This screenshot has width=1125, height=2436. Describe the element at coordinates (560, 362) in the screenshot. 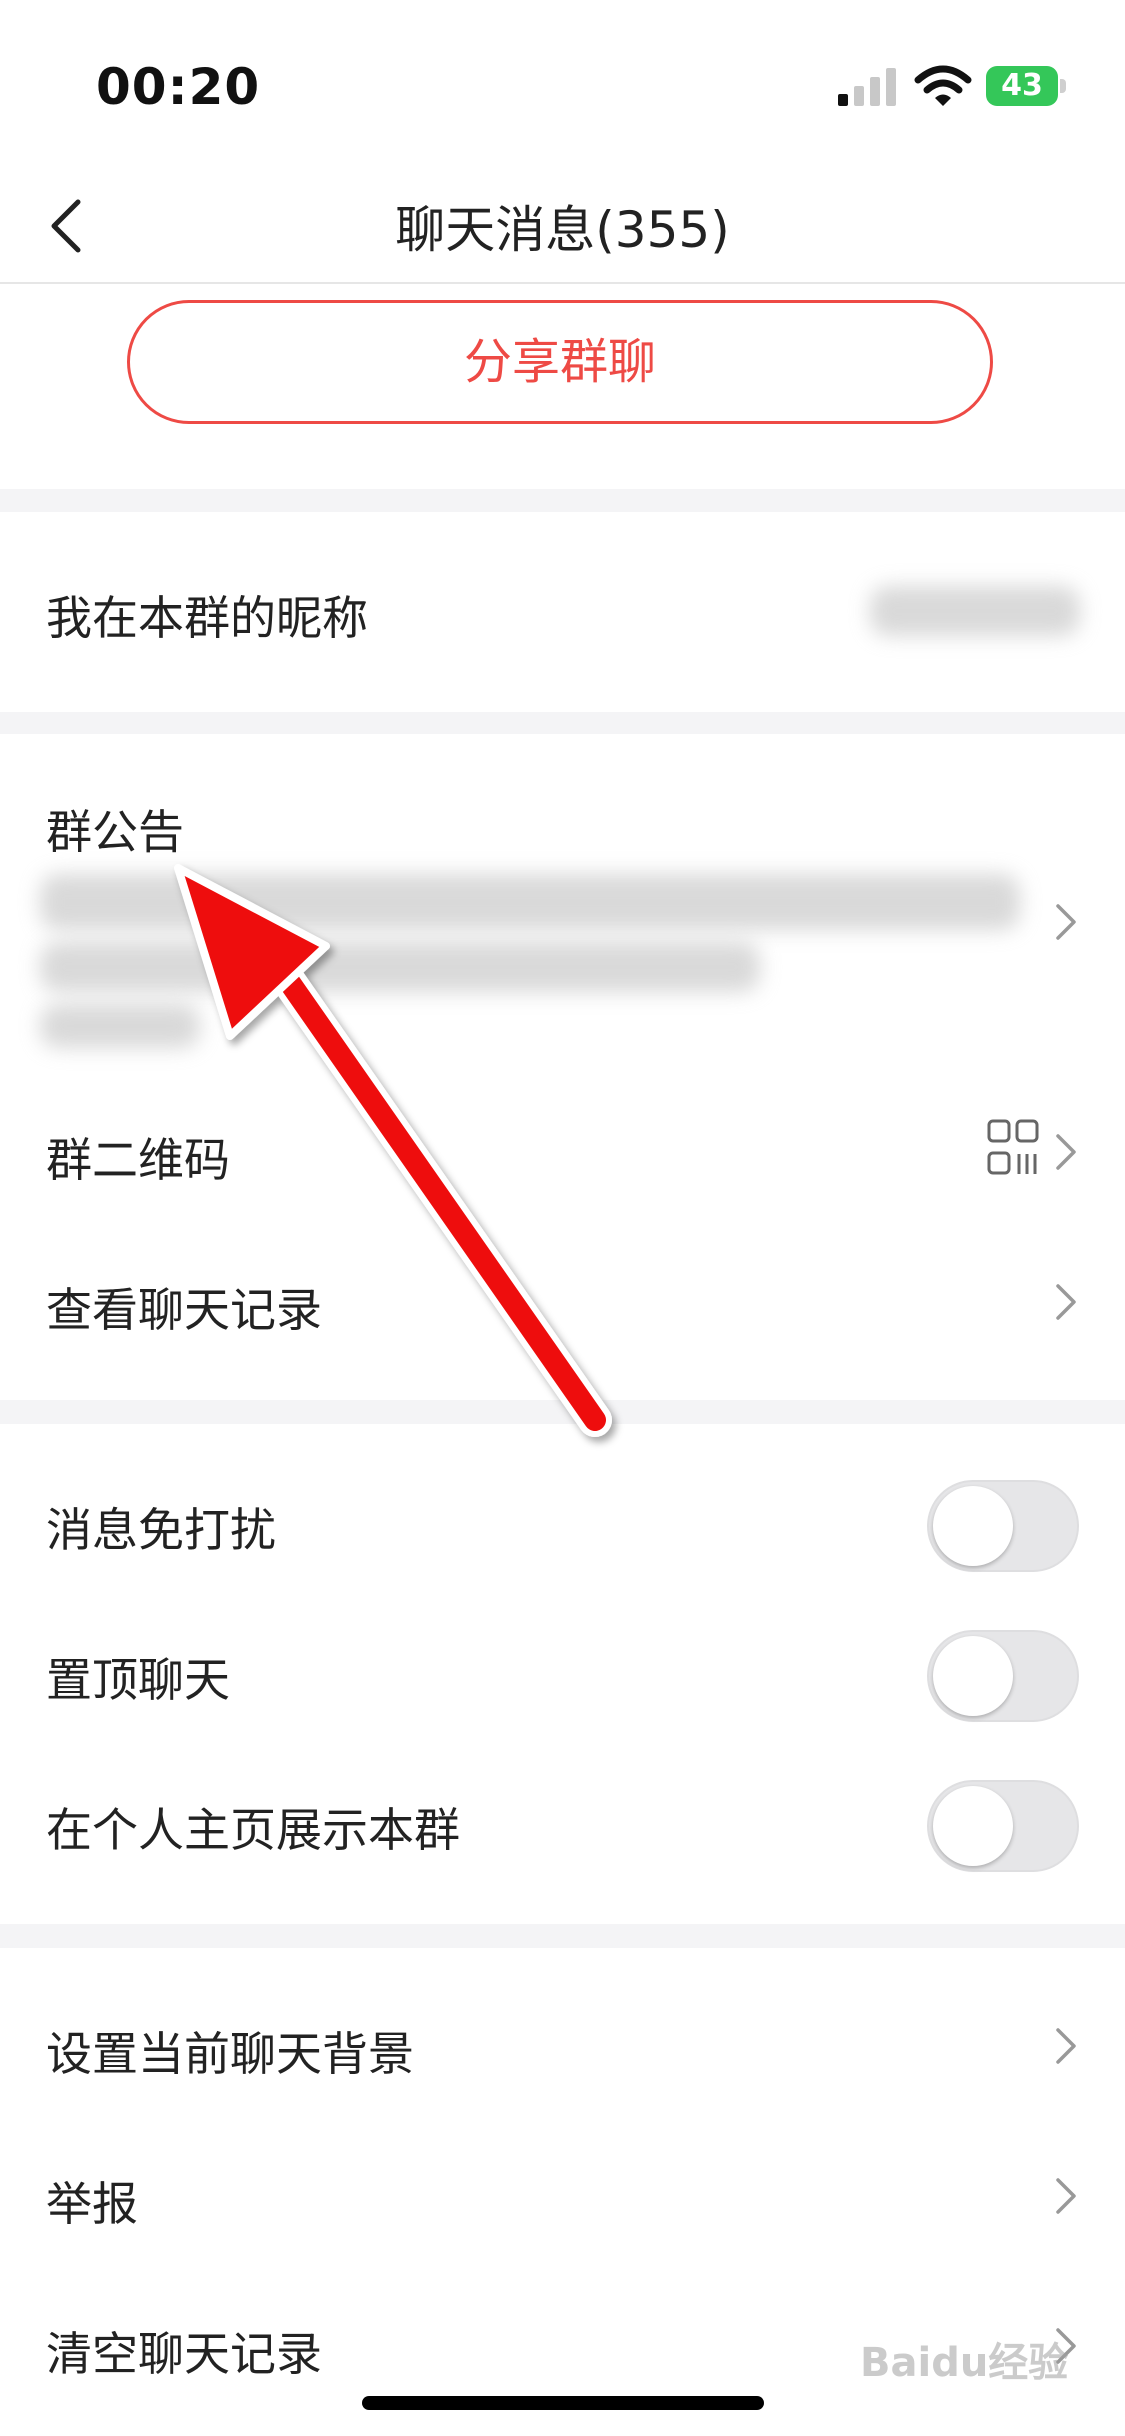

I see `share-group-button: 分享群聊` at that location.